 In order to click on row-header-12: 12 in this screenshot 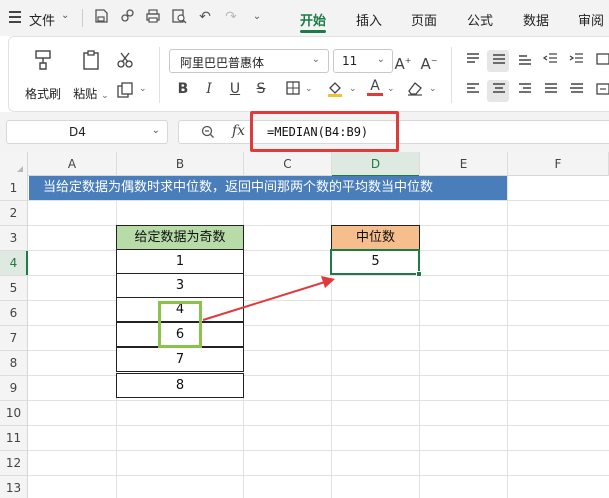, I will do `click(14, 463)`.